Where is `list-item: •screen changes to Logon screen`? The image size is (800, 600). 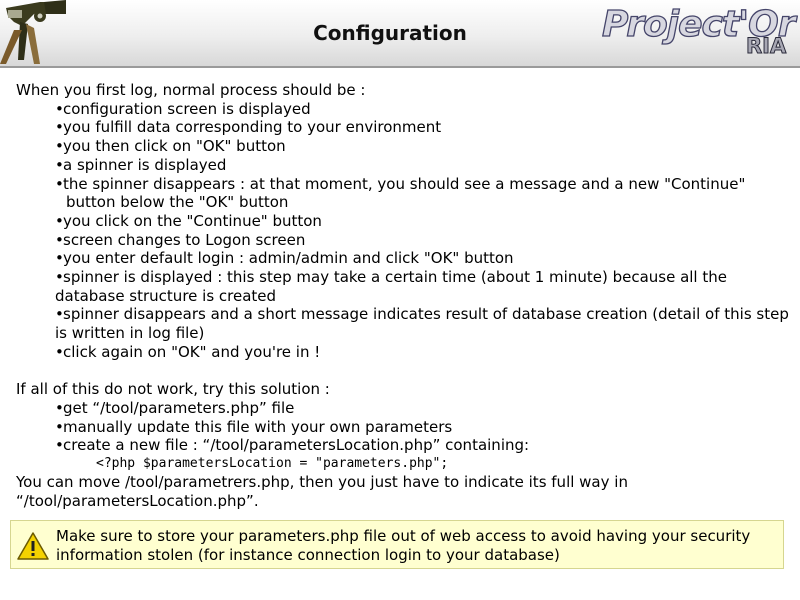
list-item: •screen changes to Logon screen is located at coordinates (180, 239).